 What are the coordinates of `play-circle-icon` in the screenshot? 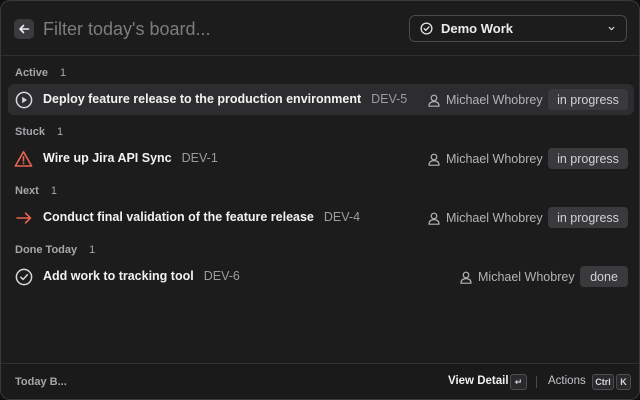 It's located at (23, 99).